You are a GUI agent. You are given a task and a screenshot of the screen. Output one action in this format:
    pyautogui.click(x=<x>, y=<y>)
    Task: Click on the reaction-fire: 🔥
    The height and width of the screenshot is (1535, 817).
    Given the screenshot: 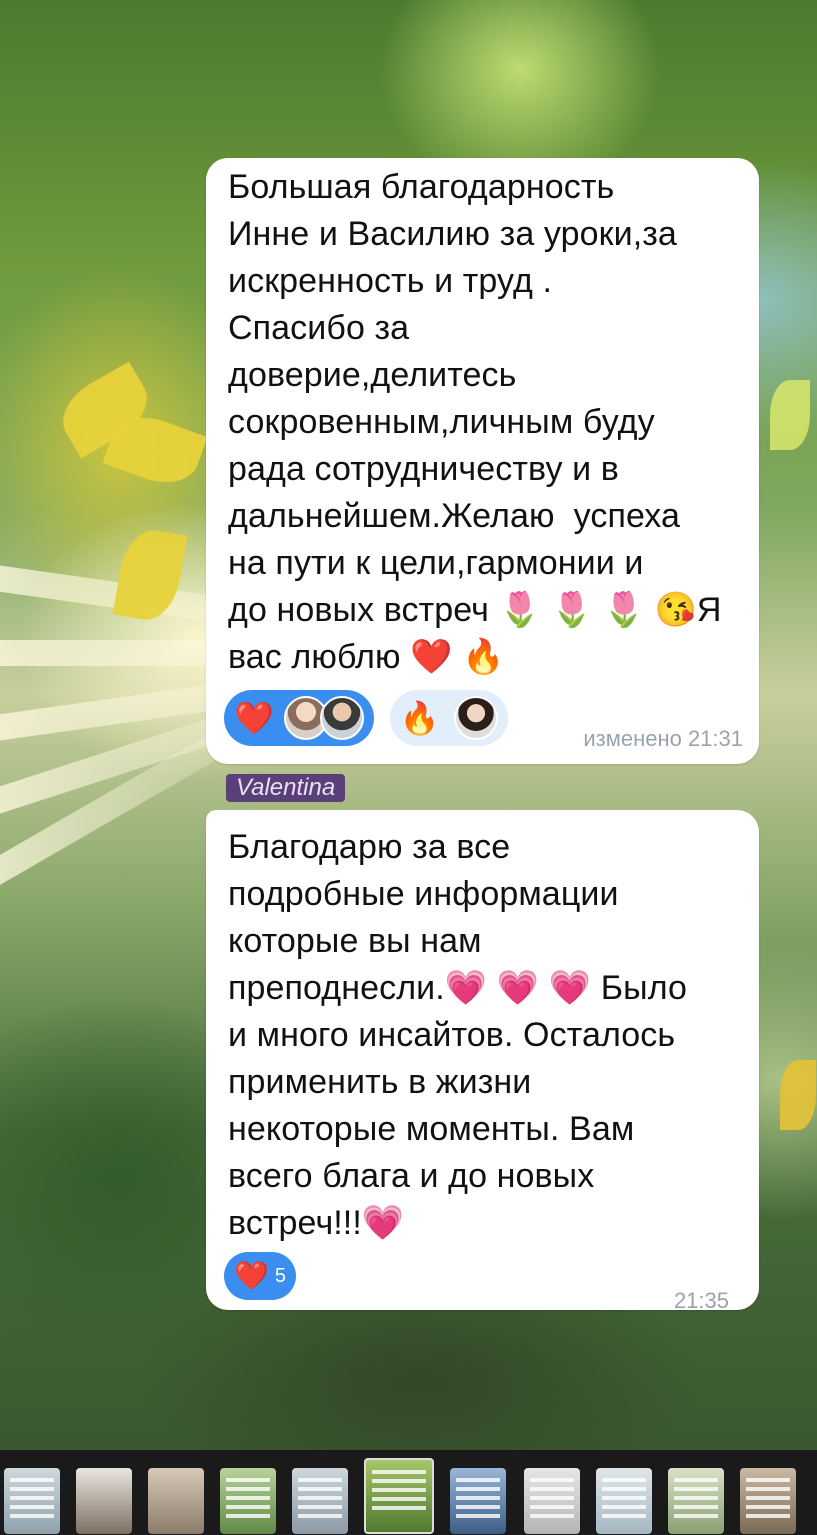 What is the action you would take?
    pyautogui.click(x=448, y=718)
    